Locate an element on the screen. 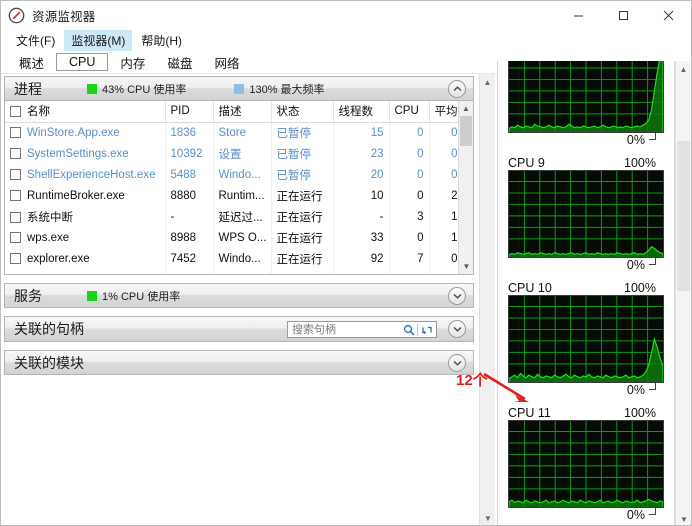 This screenshot has height=526, width=692. column-header-status: 状态 is located at coordinates (302, 112).